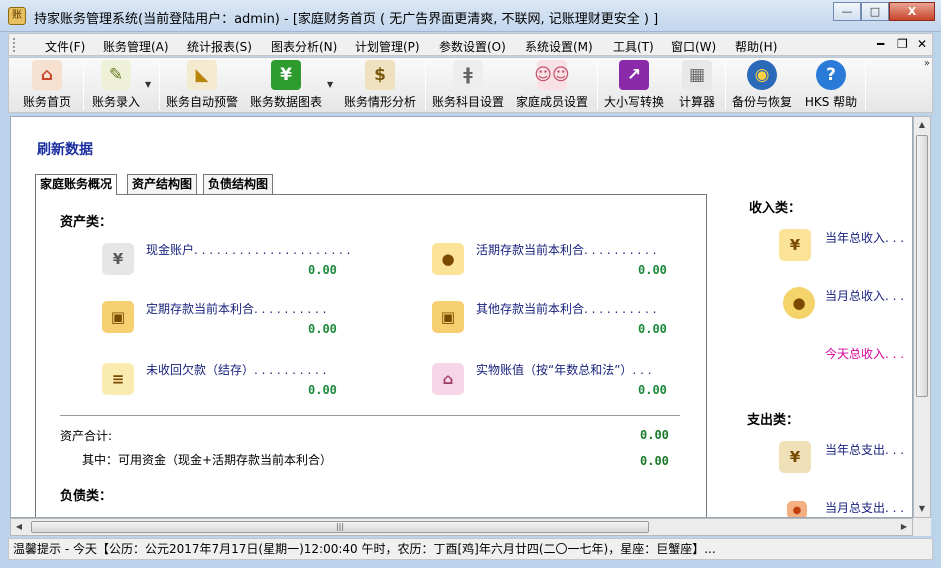 Image resolution: width=941 pixels, height=568 pixels. What do you see at coordinates (633, 102) in the screenshot?
I see `case-convert-button-label: 大小写转换` at bounding box center [633, 102].